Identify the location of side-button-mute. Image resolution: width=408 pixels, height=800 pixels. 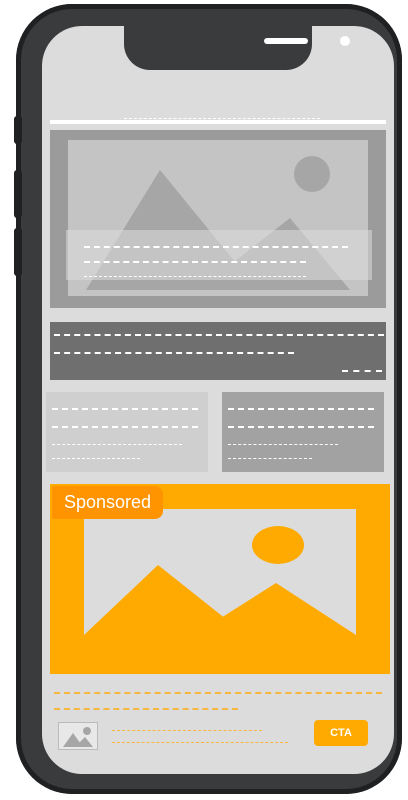
(18, 130).